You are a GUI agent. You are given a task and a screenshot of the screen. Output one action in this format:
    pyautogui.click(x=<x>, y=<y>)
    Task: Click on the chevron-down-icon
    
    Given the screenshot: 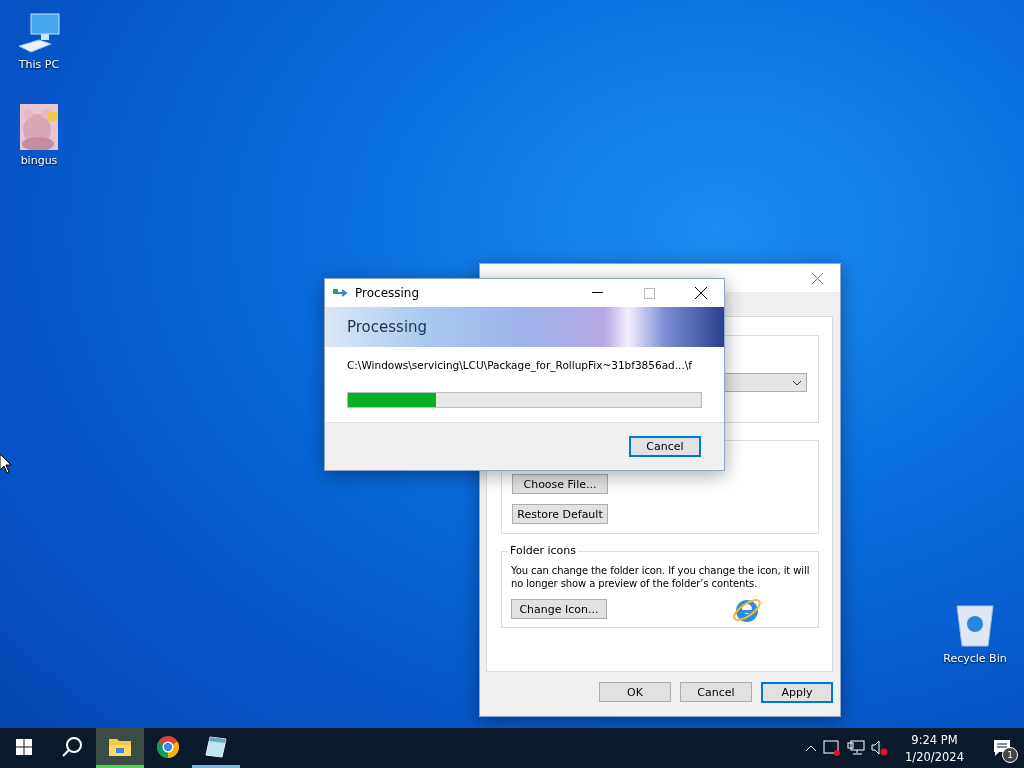 What is the action you would take?
    pyautogui.click(x=797, y=382)
    